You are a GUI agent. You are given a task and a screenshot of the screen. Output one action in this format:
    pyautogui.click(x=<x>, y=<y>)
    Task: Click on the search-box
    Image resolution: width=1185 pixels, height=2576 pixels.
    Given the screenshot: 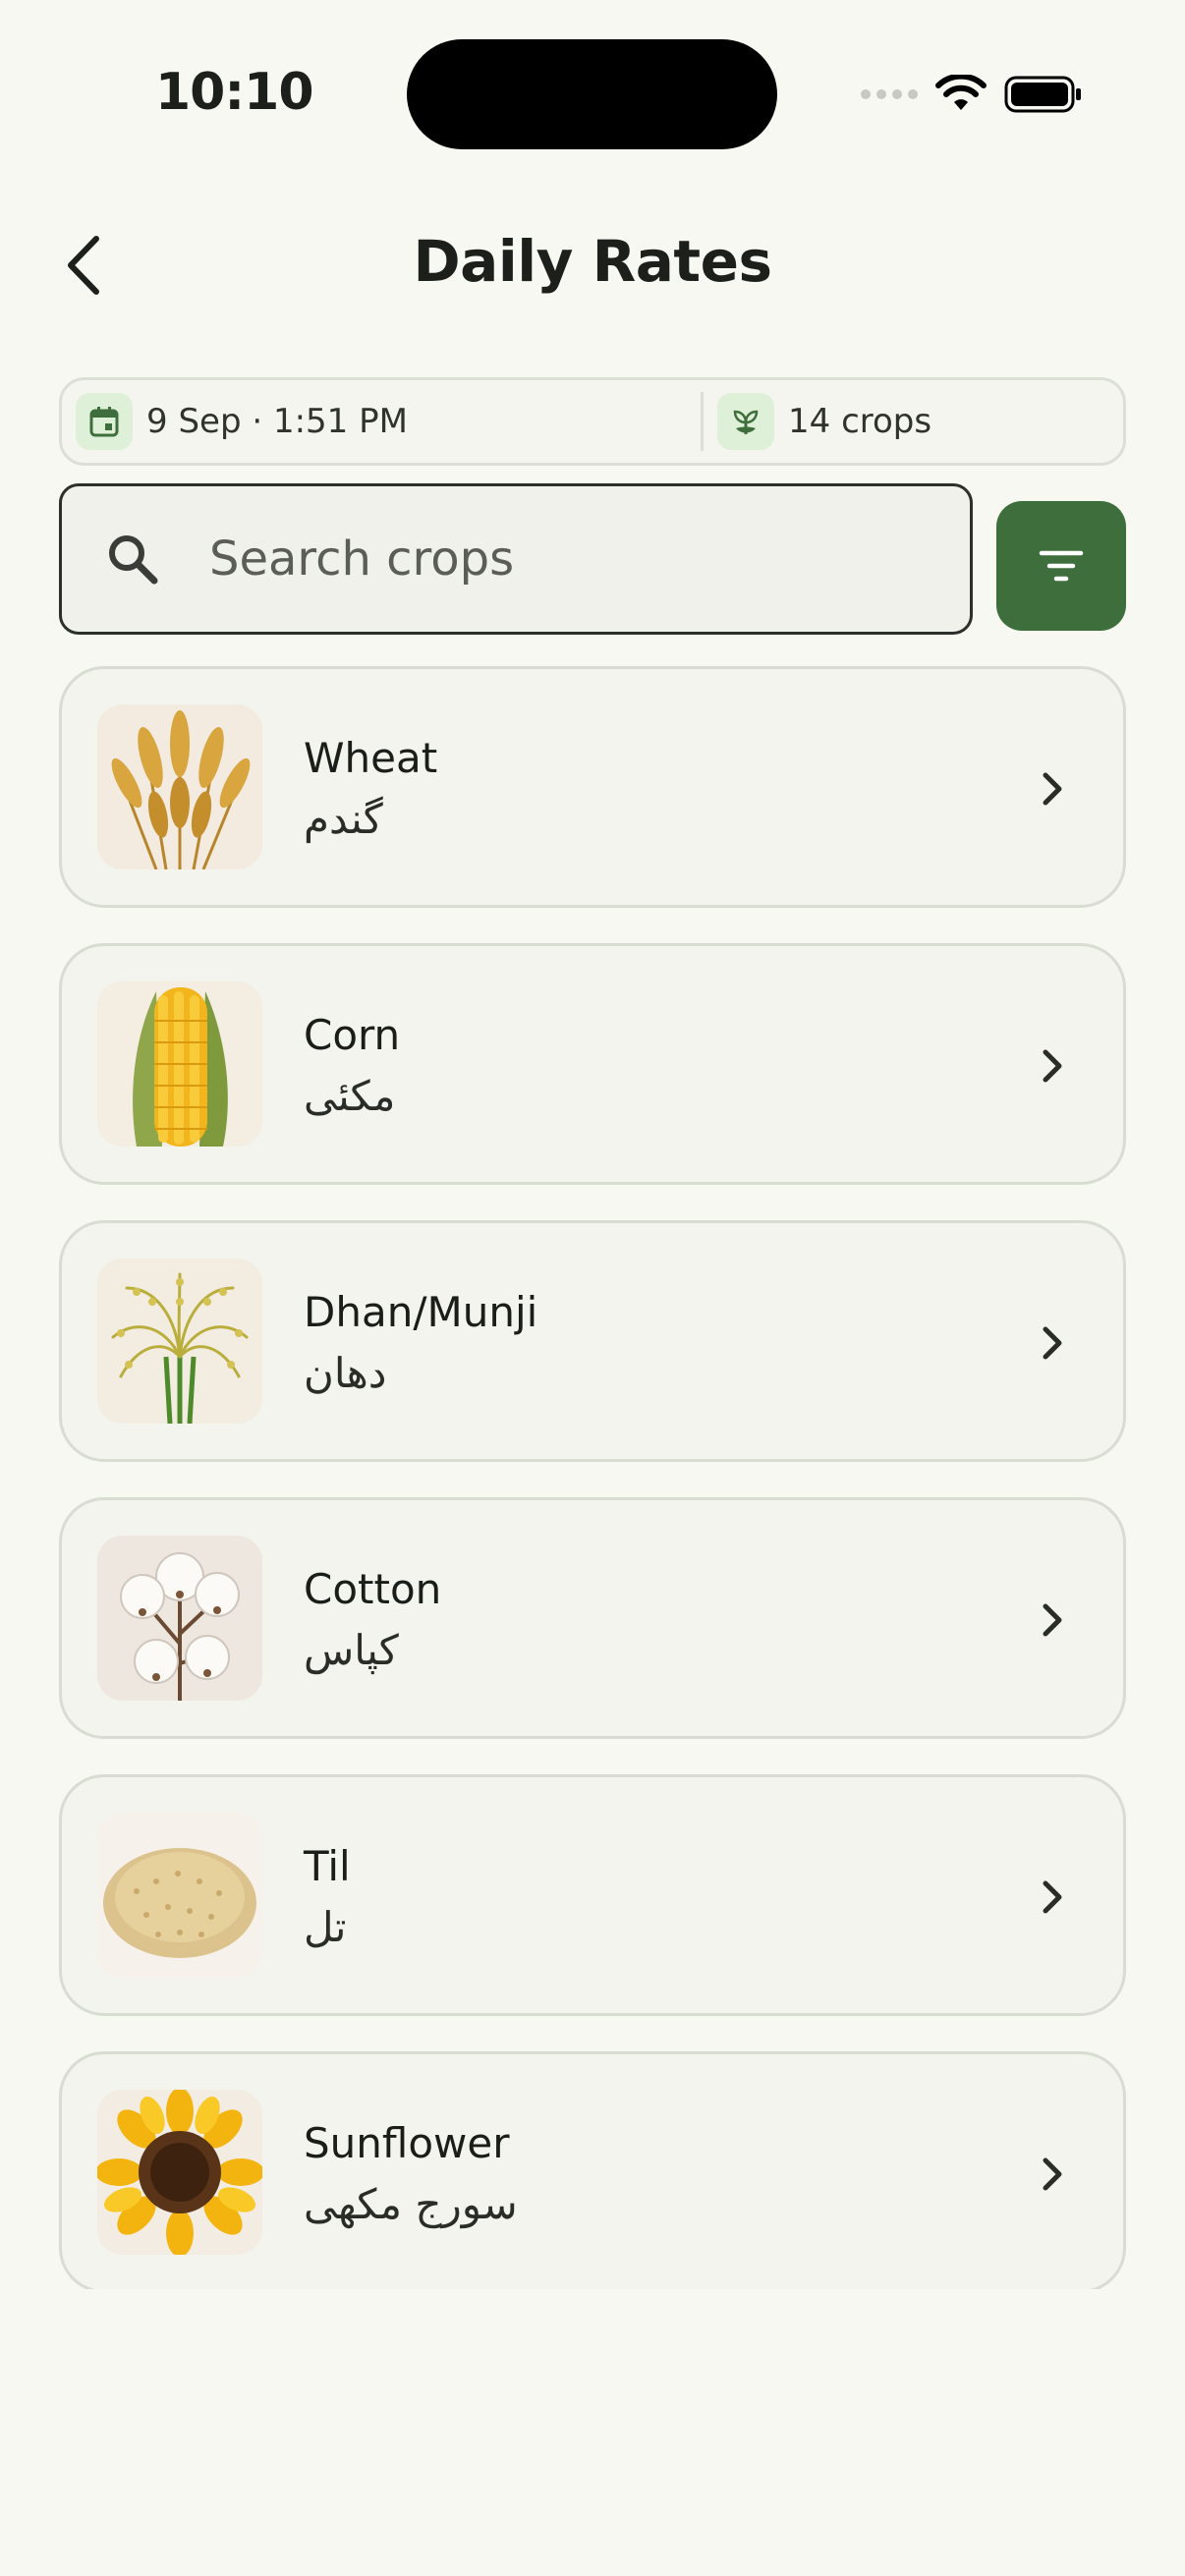 What is the action you would take?
    pyautogui.click(x=516, y=559)
    